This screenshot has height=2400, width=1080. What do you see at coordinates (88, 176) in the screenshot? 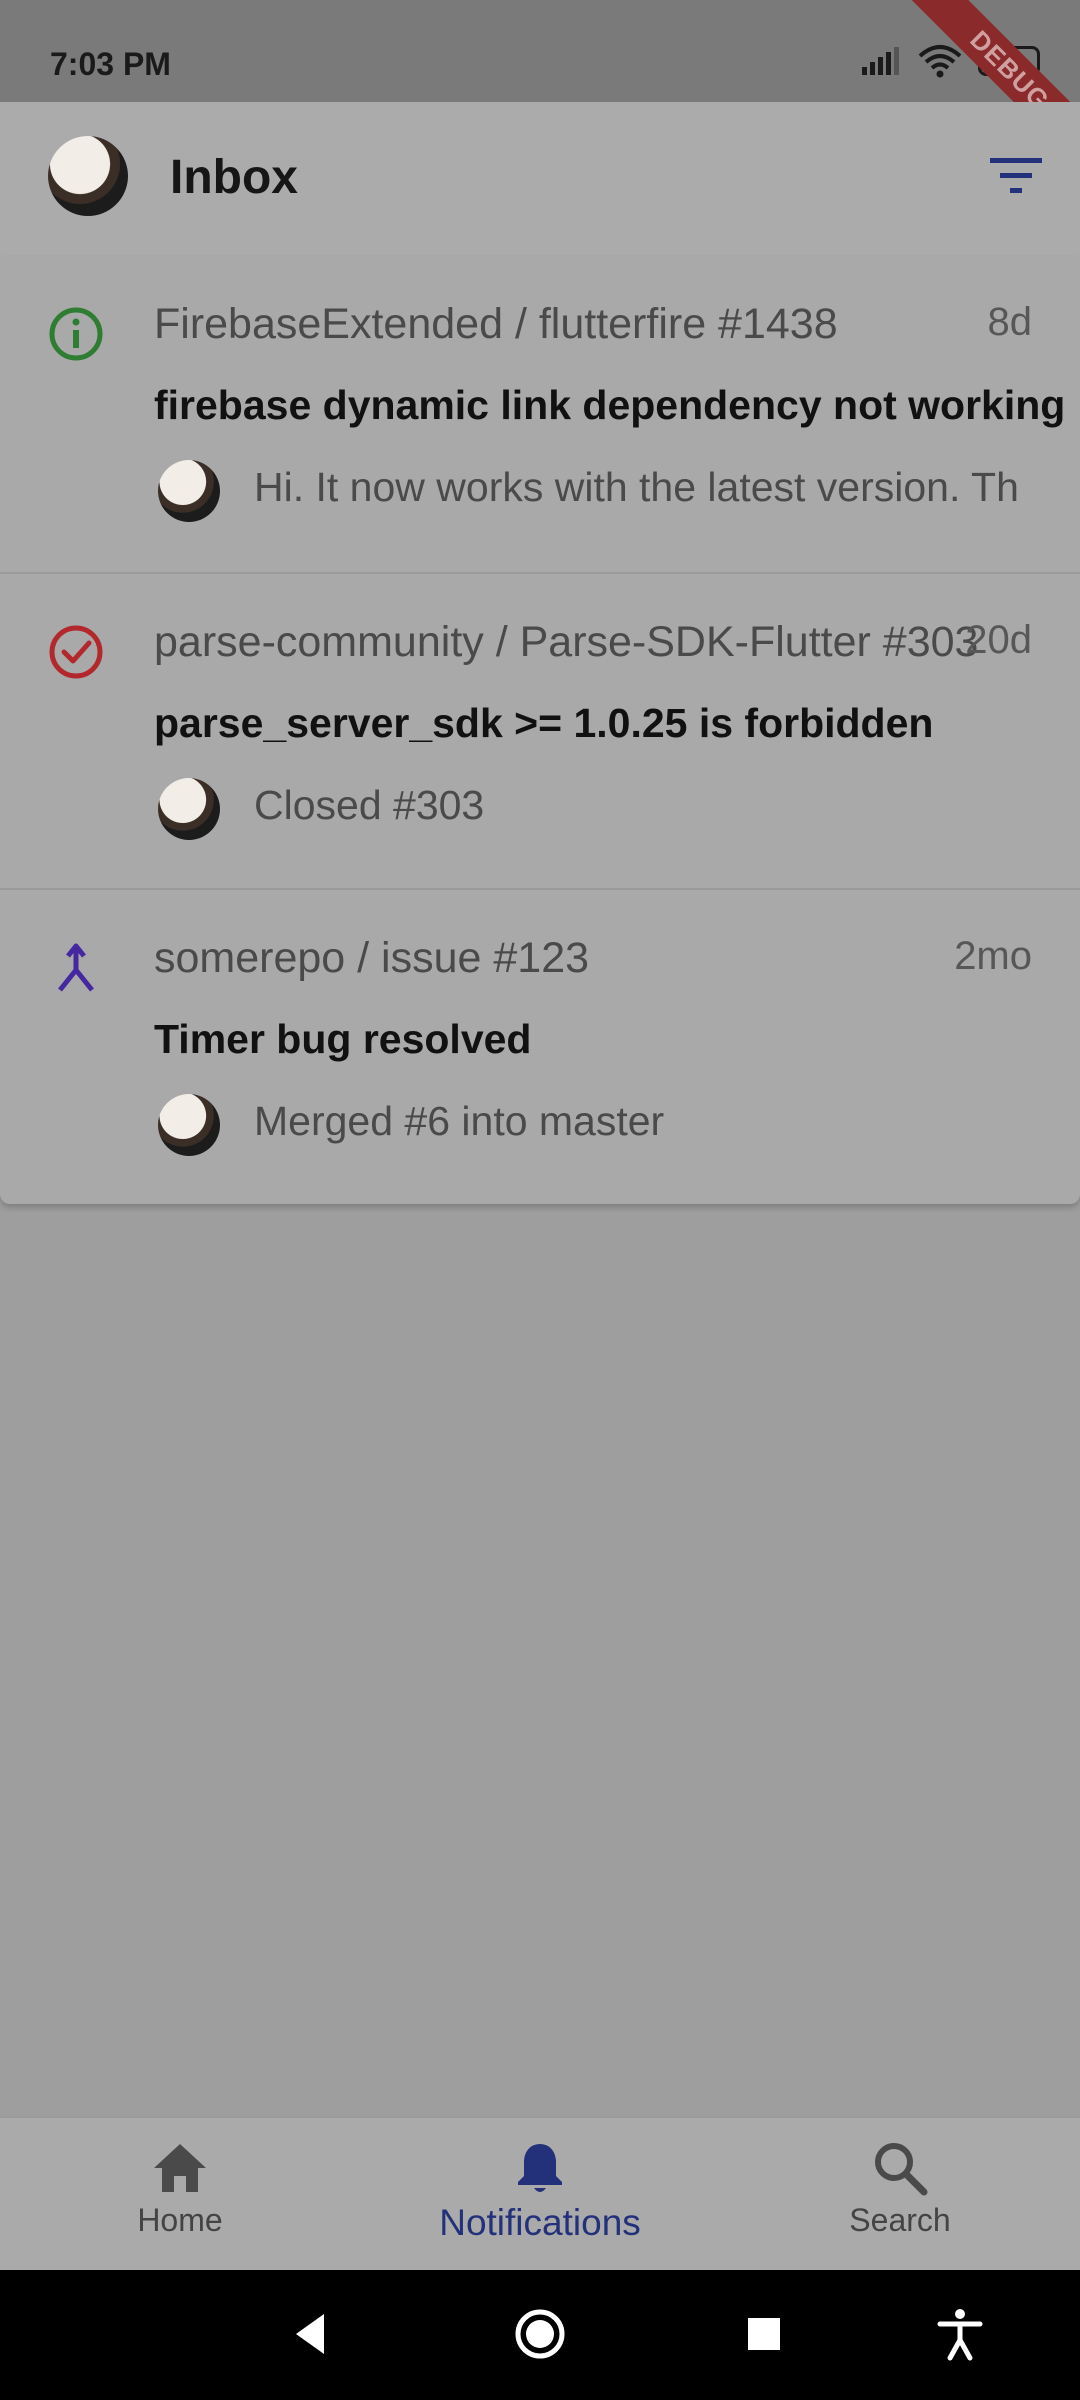
I see `profile-avatar` at bounding box center [88, 176].